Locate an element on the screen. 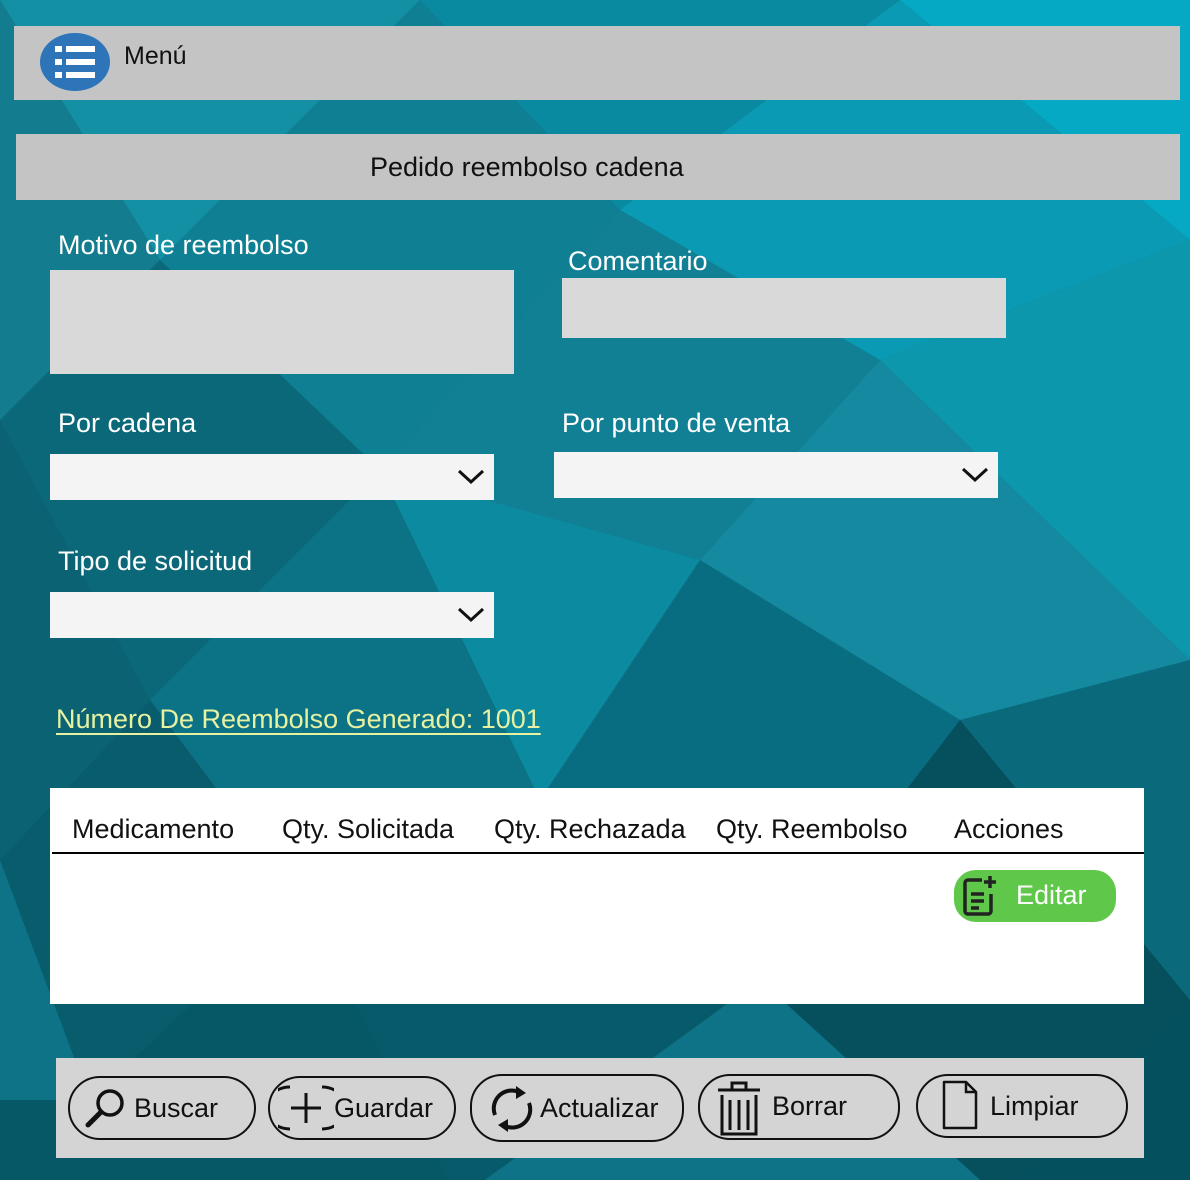  note-add-icon is located at coordinates (979, 896).